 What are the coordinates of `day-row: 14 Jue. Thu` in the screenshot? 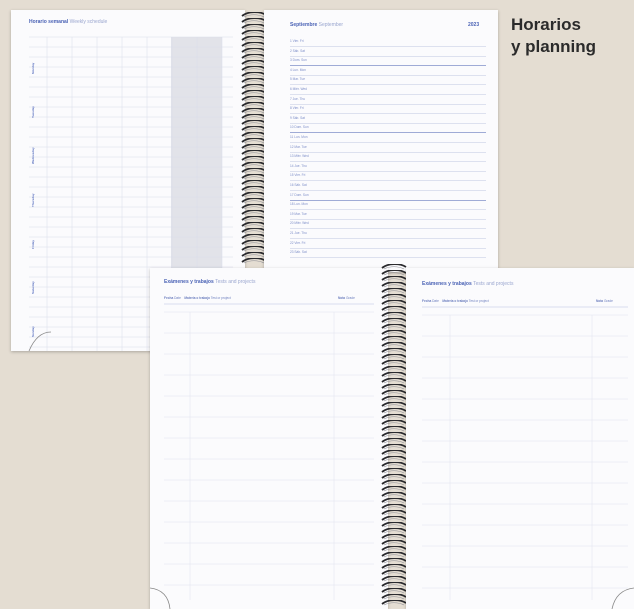 It's located at (298, 165).